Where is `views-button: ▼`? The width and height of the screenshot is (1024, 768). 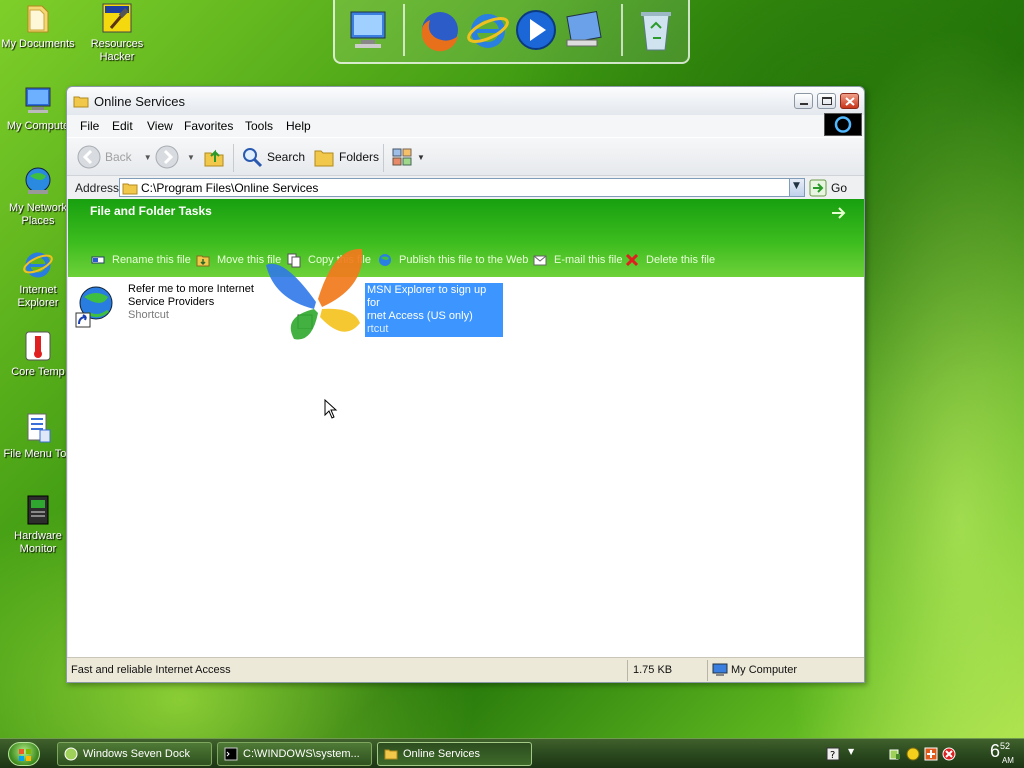 views-button: ▼ is located at coordinates (408, 157).